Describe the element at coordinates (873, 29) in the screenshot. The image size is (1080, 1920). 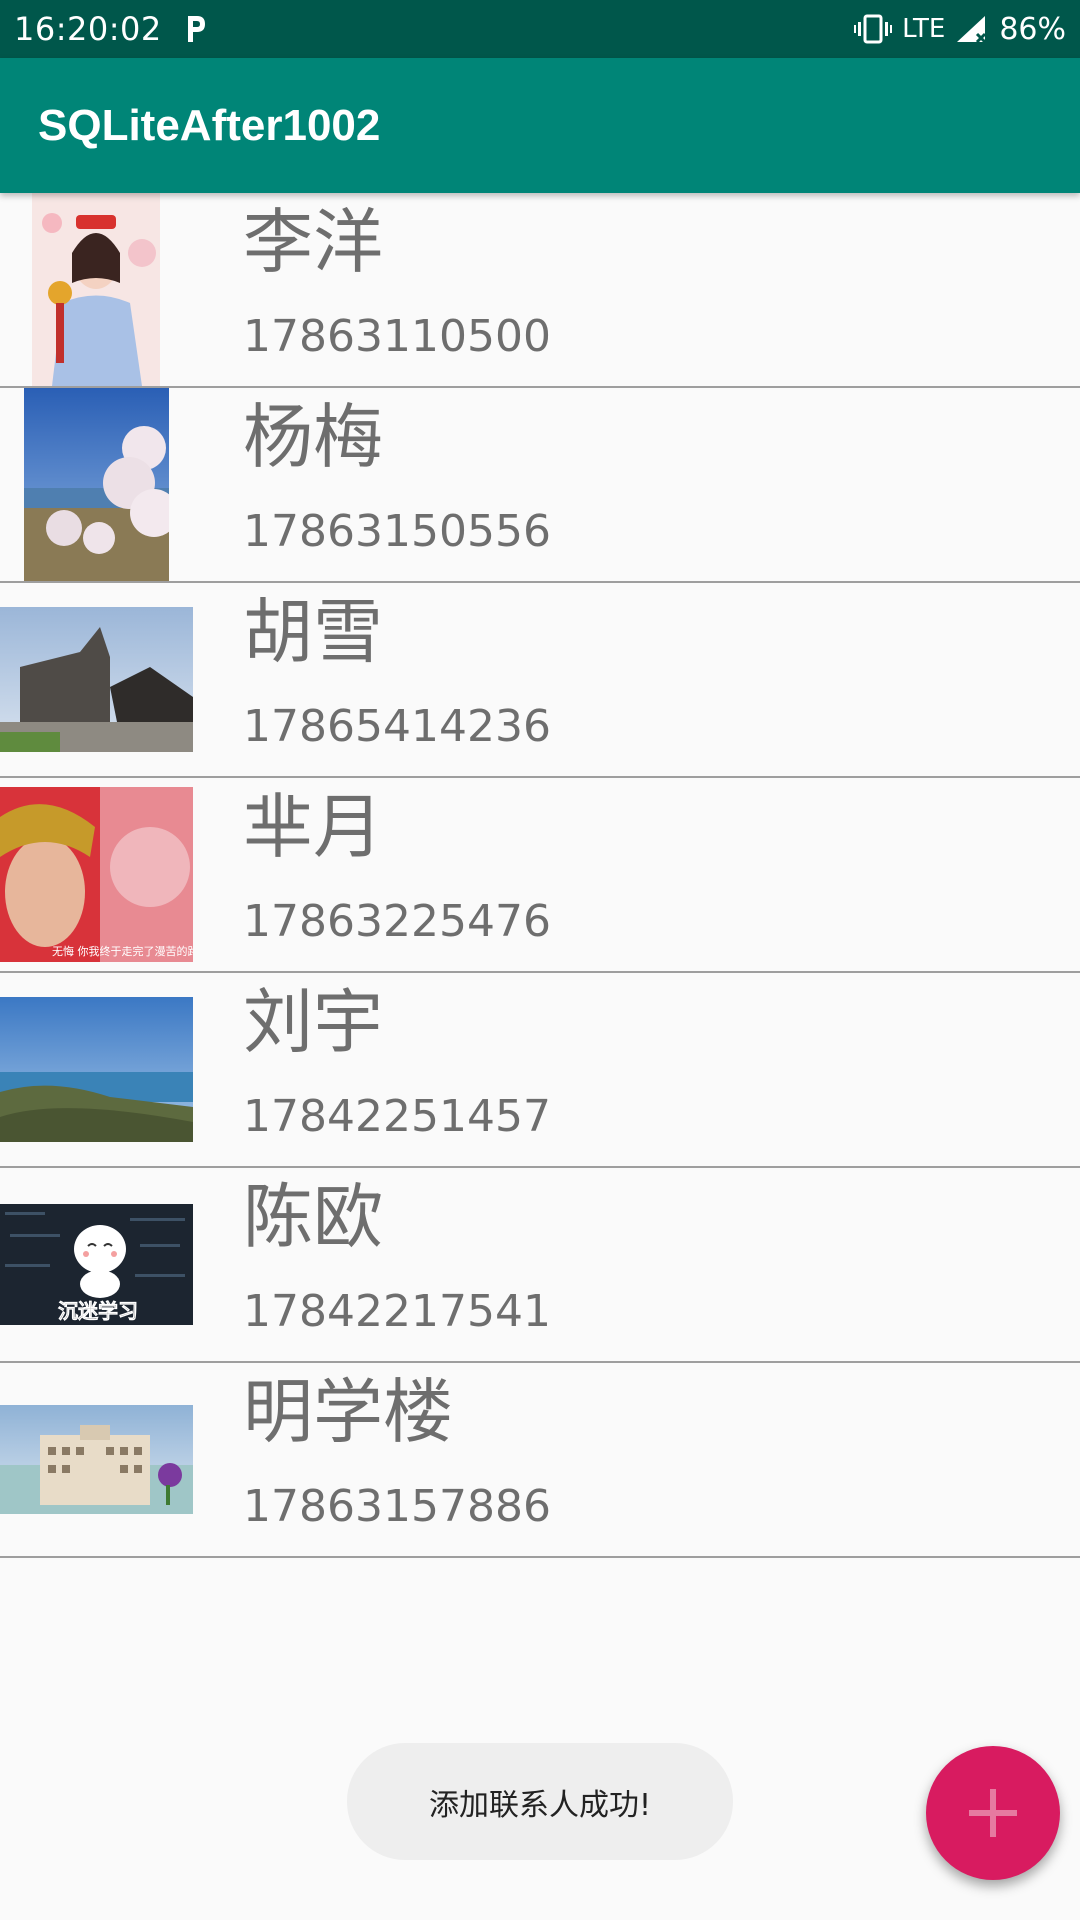
I see `vibrate-icon` at that location.